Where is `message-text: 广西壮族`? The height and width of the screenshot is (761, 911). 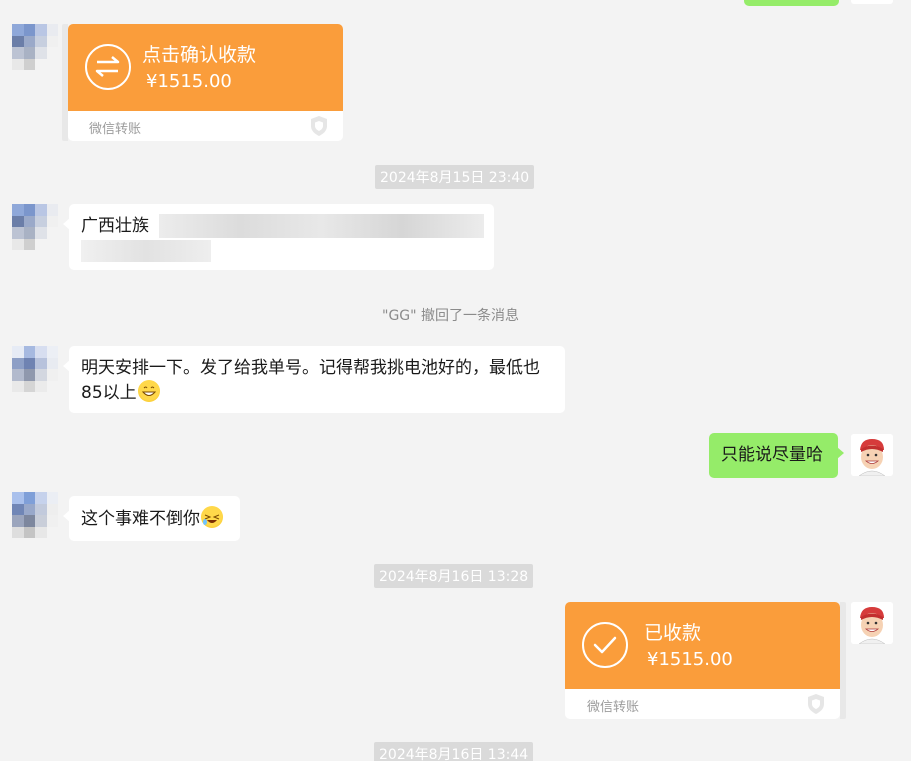 message-text: 广西壮族 is located at coordinates (115, 226).